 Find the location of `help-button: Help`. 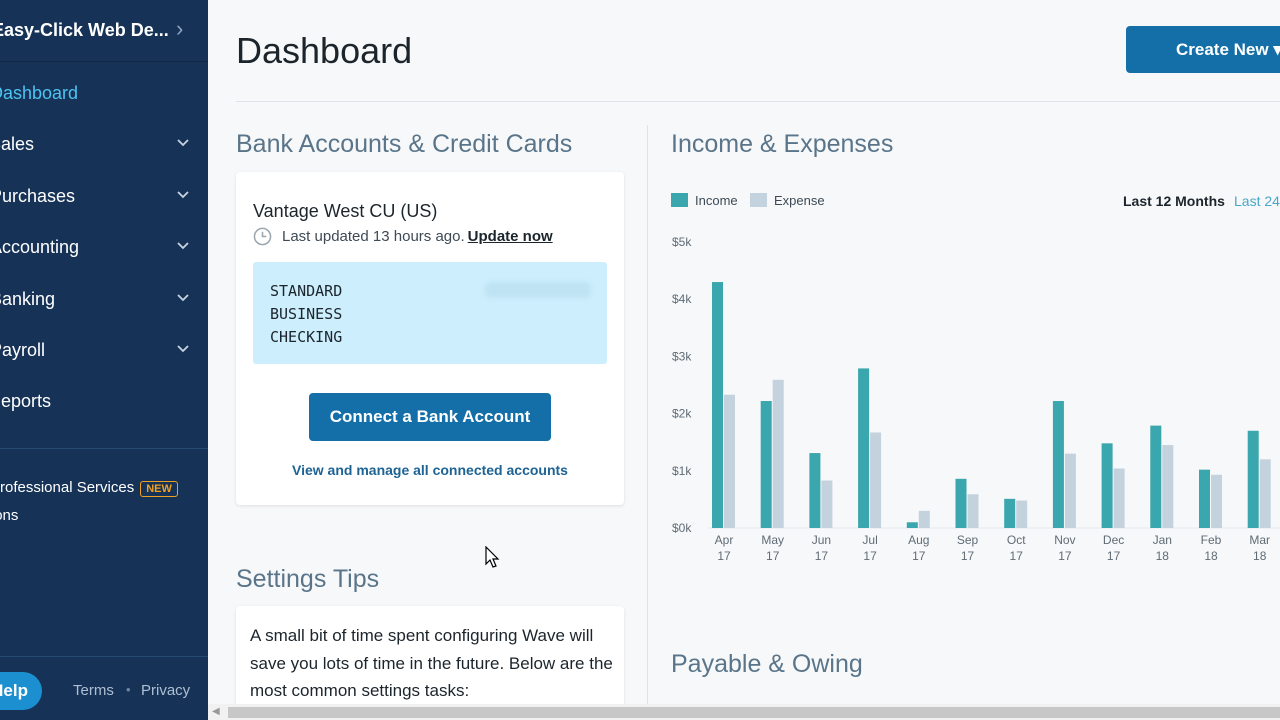

help-button: Help is located at coordinates (21, 691).